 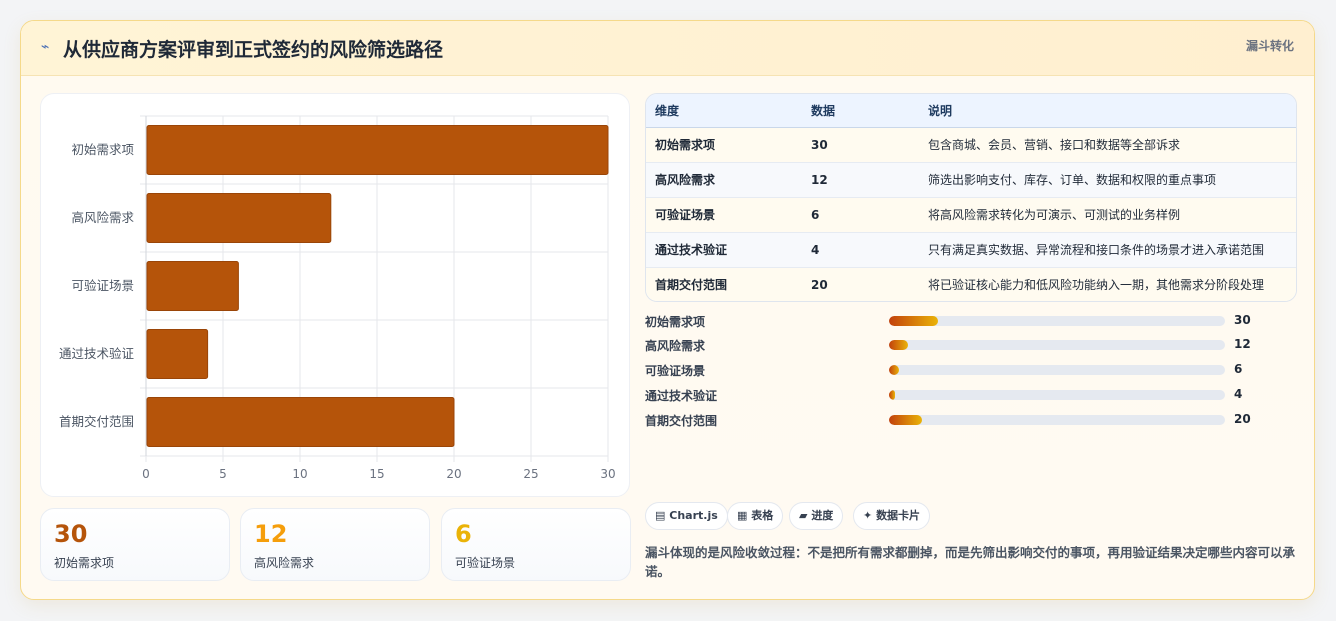 What do you see at coordinates (1242, 344) in the screenshot?
I see `progress-value: 12` at bounding box center [1242, 344].